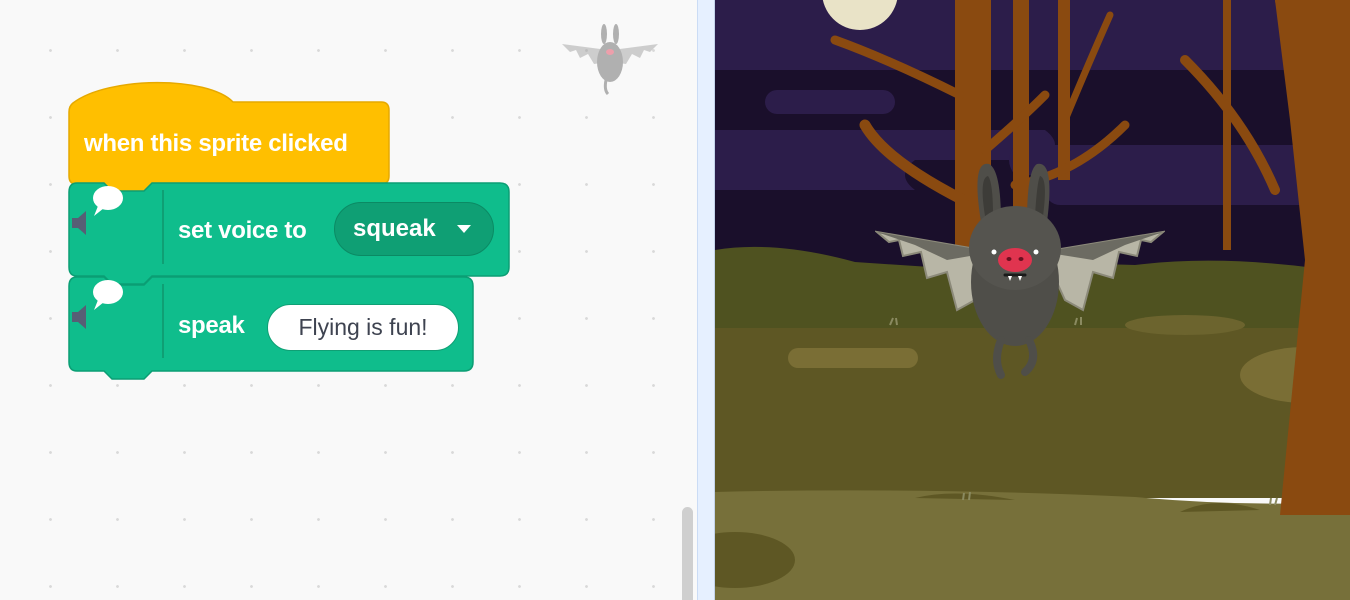 This screenshot has width=1350, height=600. I want to click on speak-label: speak, so click(211, 325).